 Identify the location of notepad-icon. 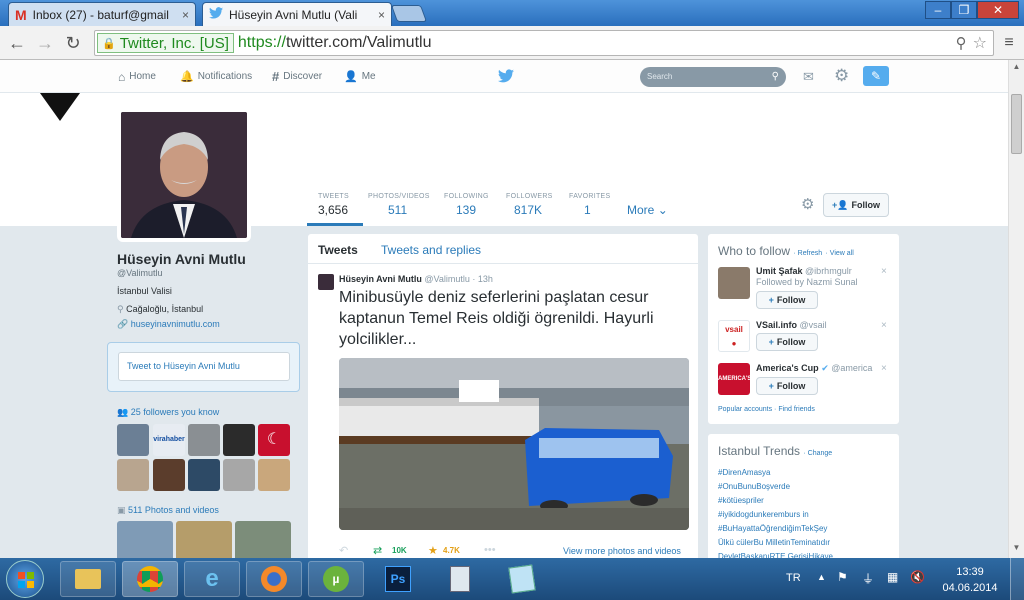
(522, 579).